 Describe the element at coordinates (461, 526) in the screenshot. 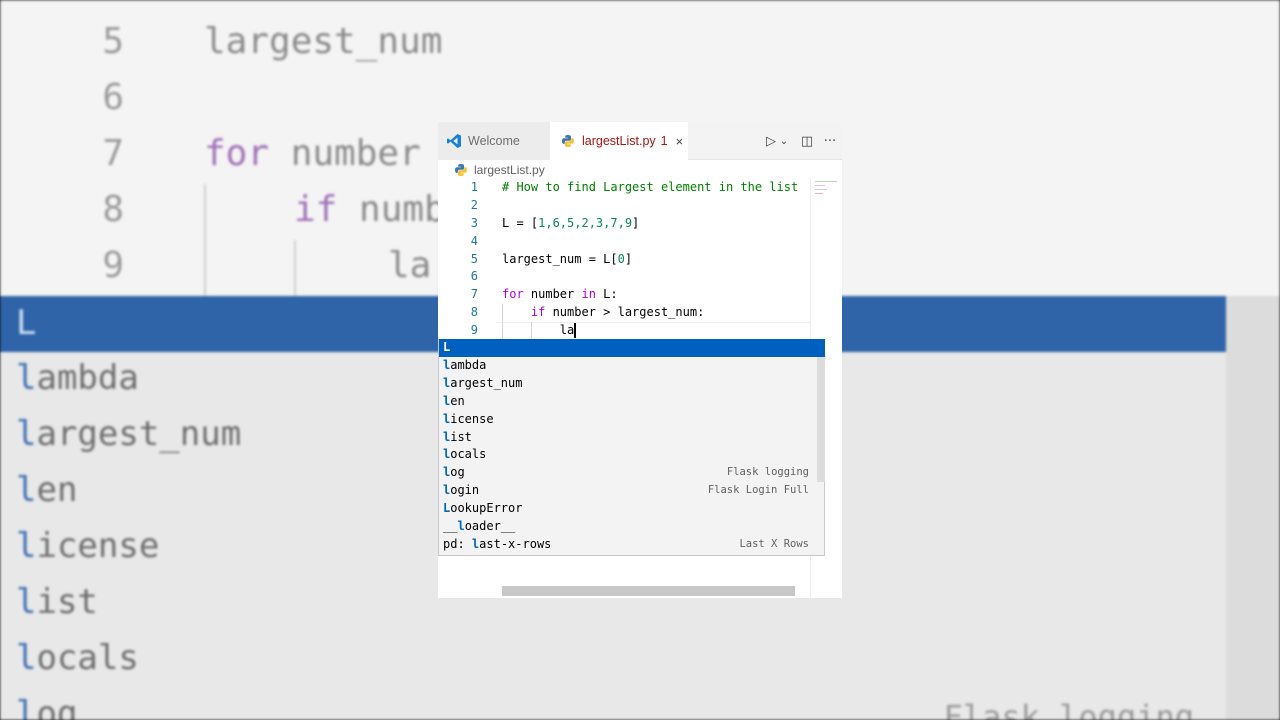

I see `suggestion-match: l` at that location.